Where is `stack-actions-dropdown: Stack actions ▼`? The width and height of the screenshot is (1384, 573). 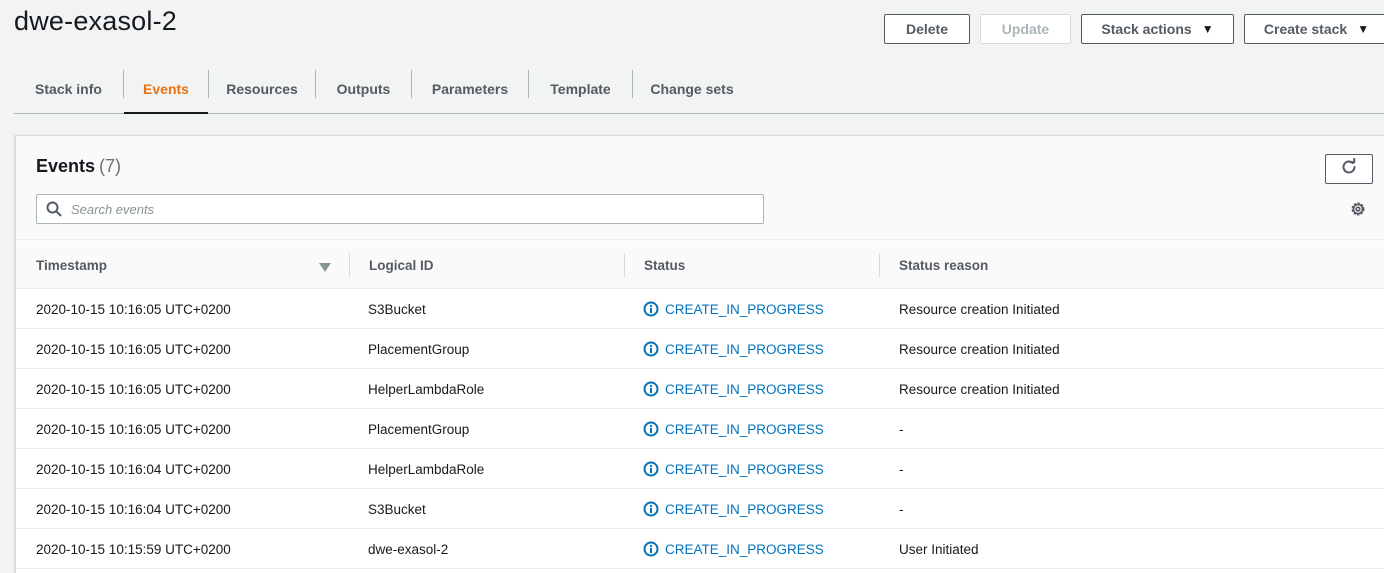
stack-actions-dropdown: Stack actions ▼ is located at coordinates (1157, 29).